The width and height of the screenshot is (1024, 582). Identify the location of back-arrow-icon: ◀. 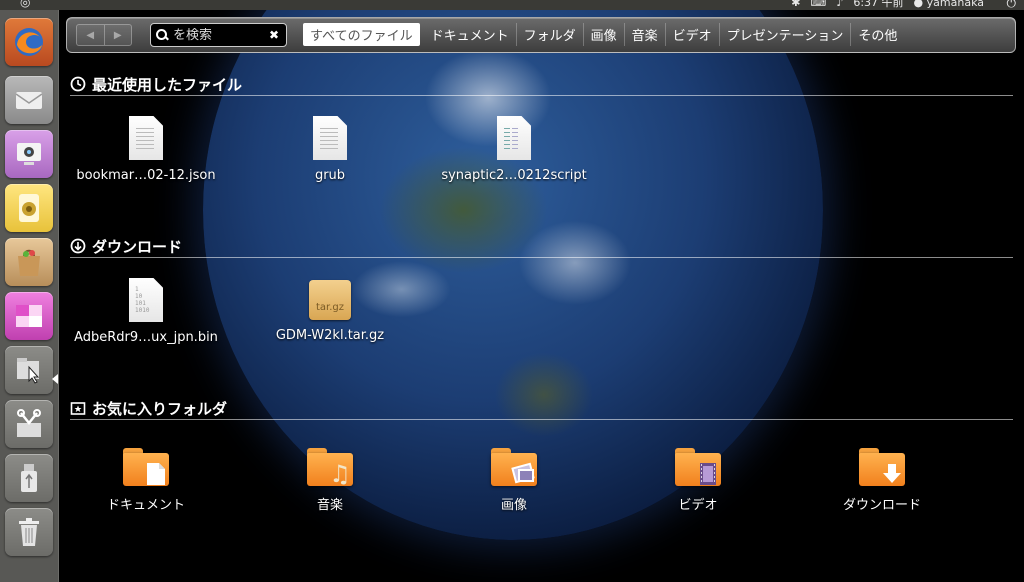
(90, 35).